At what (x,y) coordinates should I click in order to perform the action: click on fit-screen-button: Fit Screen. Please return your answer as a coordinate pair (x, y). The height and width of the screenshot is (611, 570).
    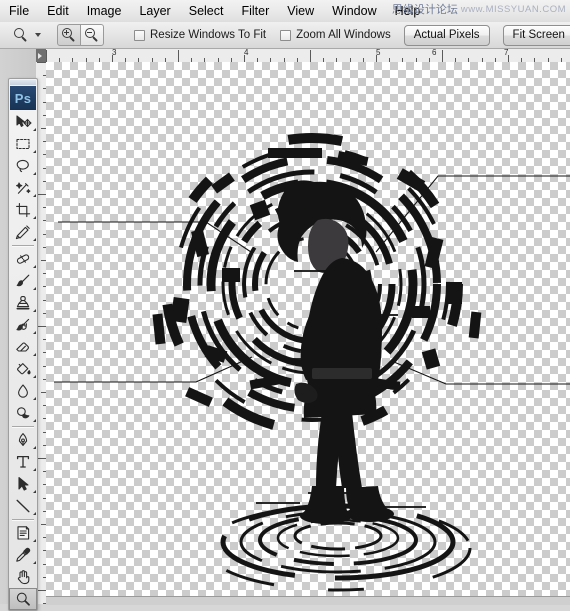
    Looking at the image, I should click on (536, 35).